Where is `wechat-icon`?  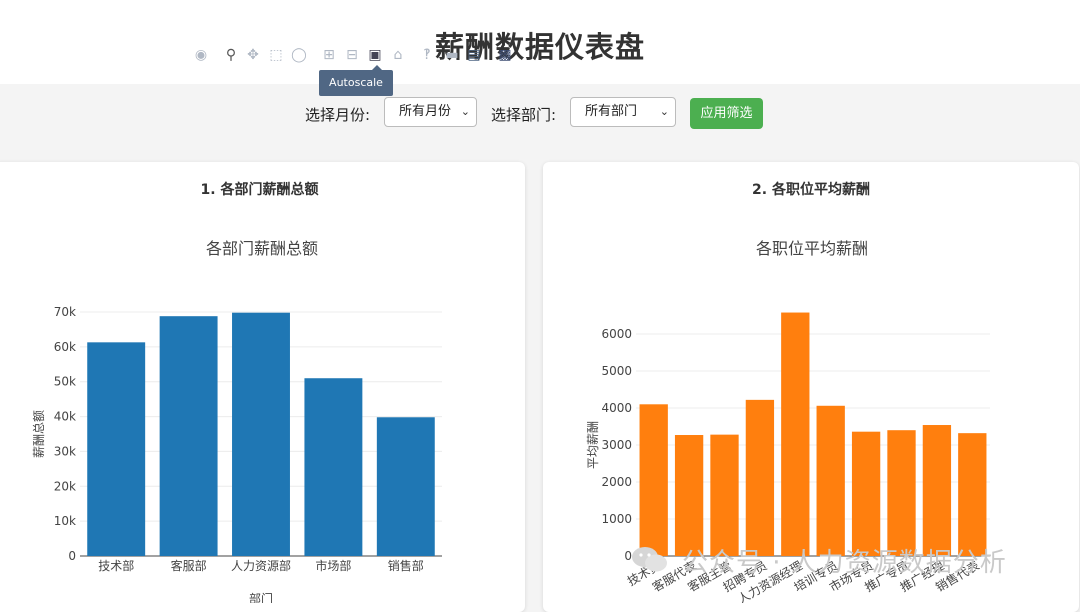
wechat-icon is located at coordinates (649, 559).